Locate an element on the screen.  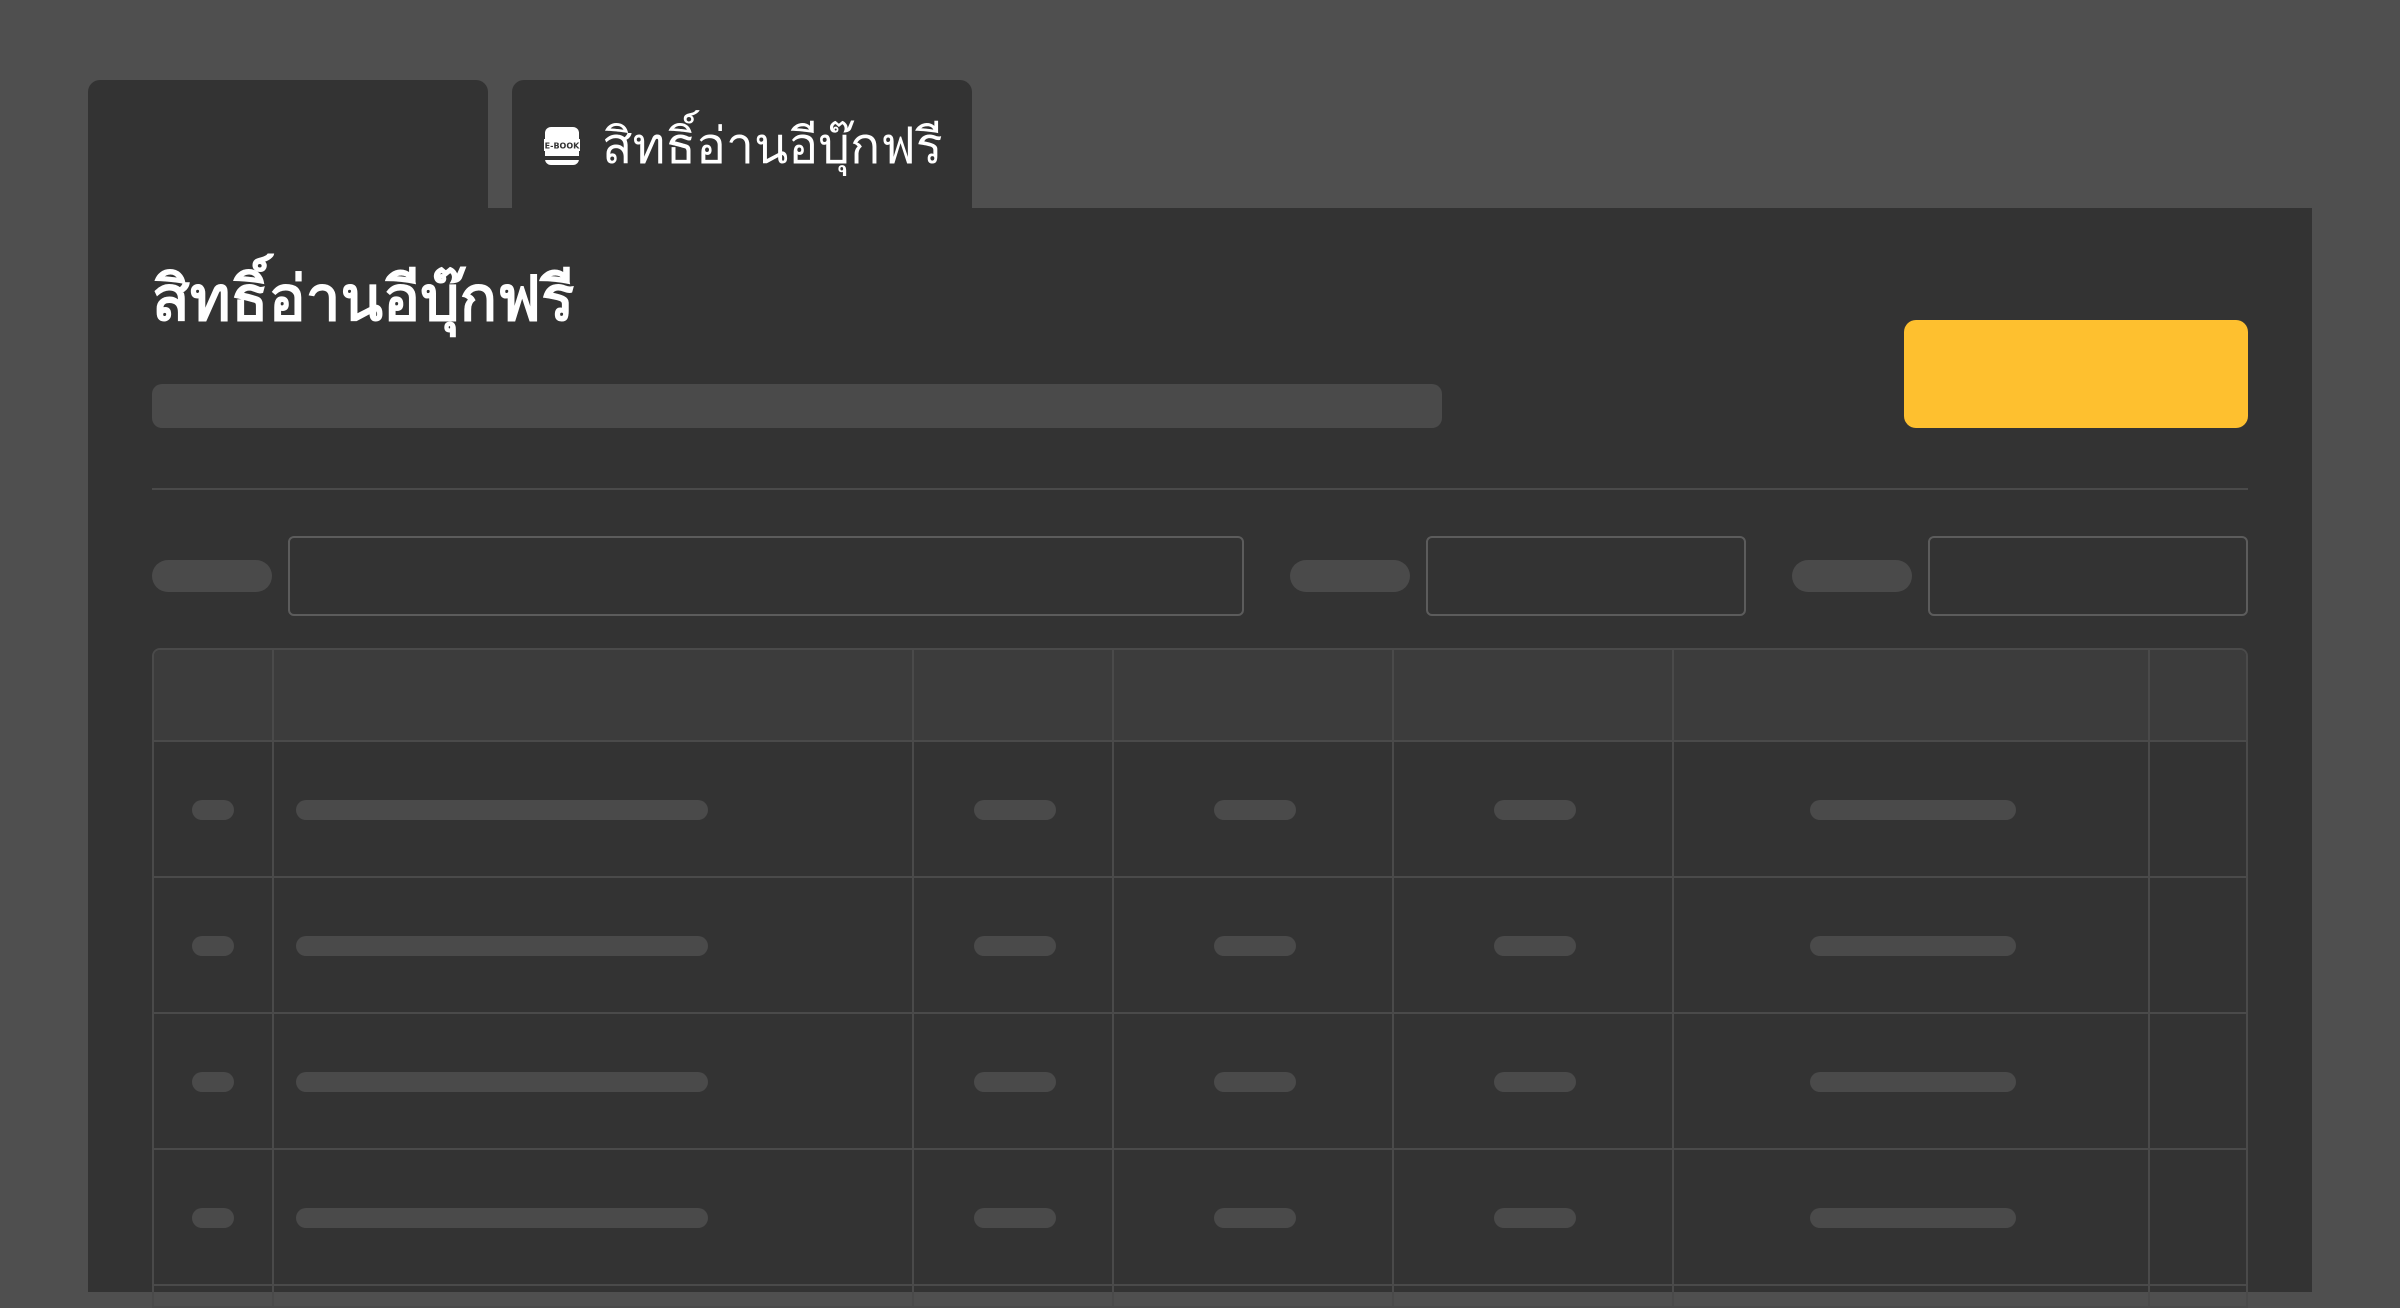
filter-2-label-placeholder is located at coordinates (1852, 576).